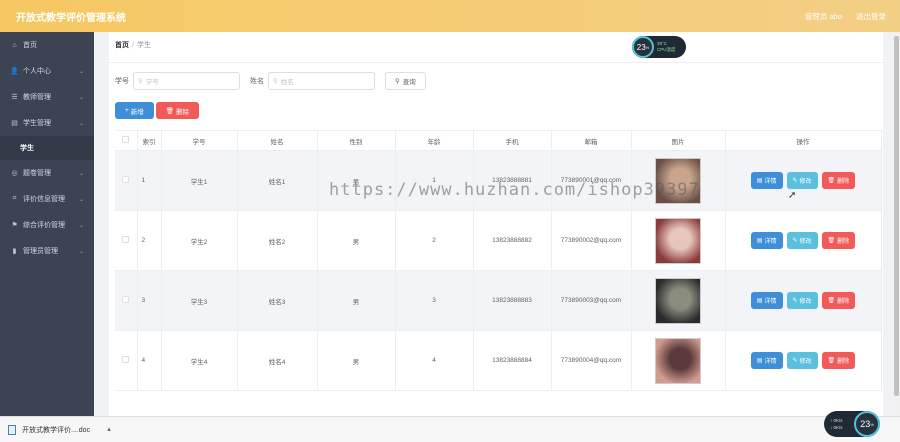 This screenshot has height=442, width=900. I want to click on chart-icon: ▮, so click(14, 251).